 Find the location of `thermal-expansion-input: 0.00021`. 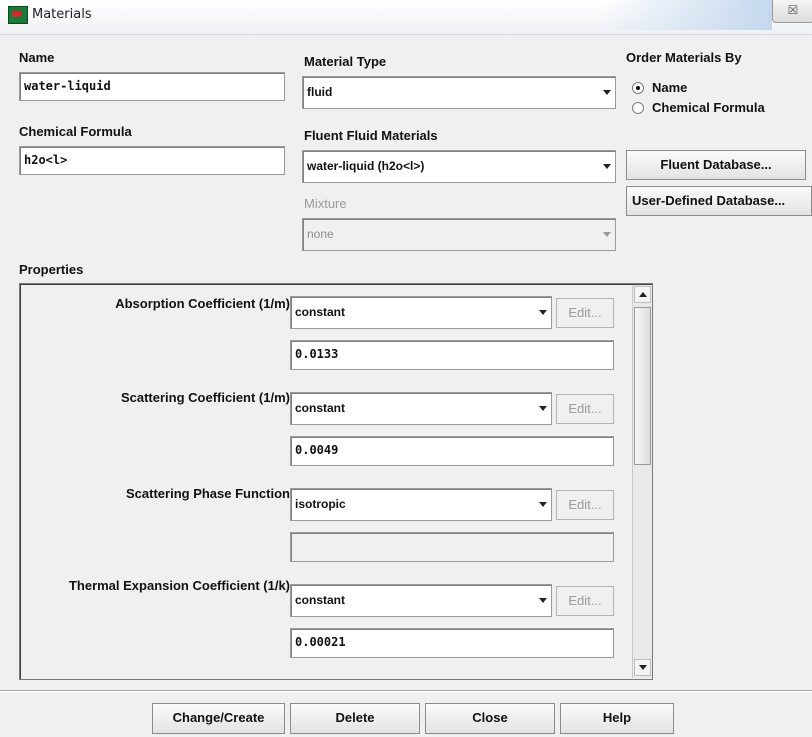

thermal-expansion-input: 0.00021 is located at coordinates (452, 643).